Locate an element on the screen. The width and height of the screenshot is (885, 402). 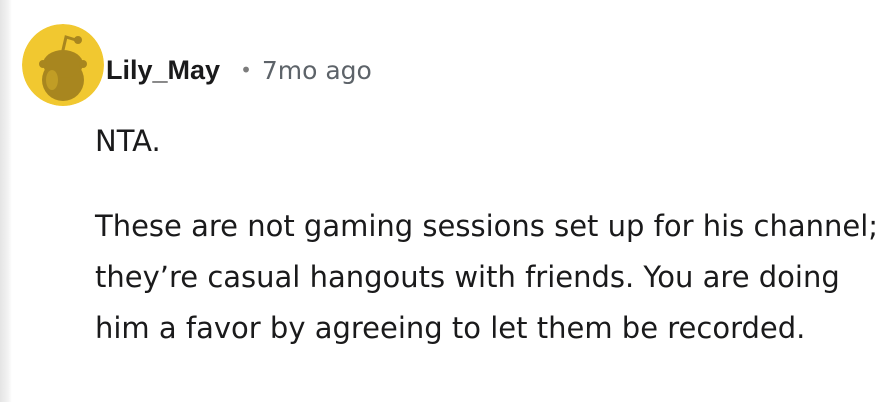
snoo-avatar-icon is located at coordinates (63, 65).